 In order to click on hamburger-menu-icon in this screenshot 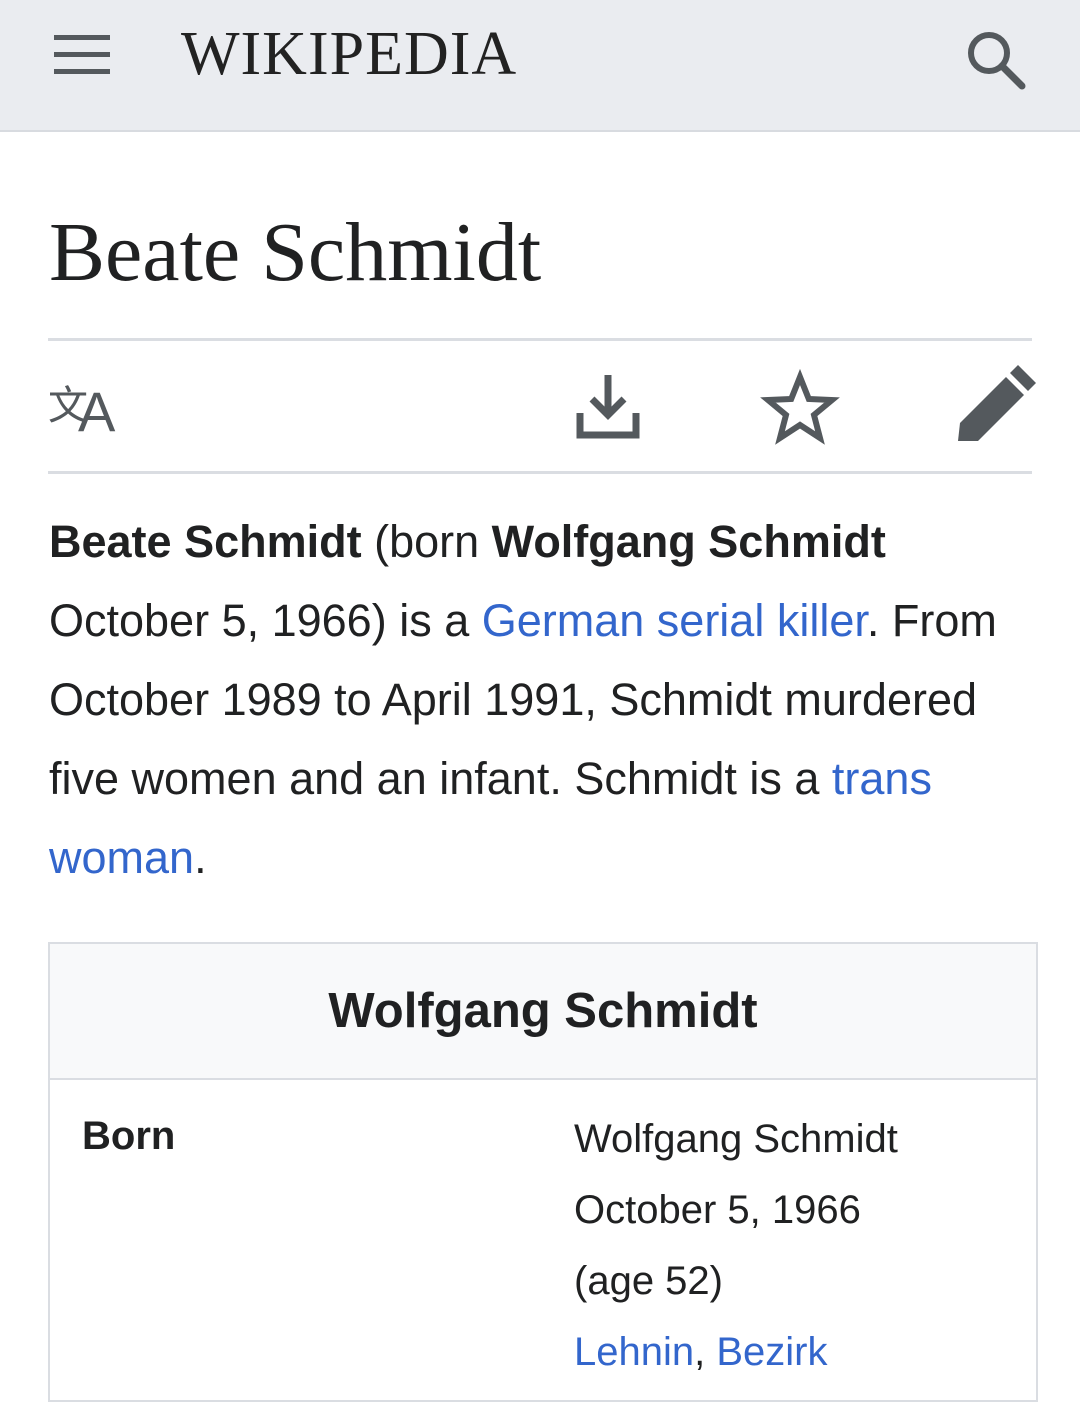, I will do `click(82, 54)`.